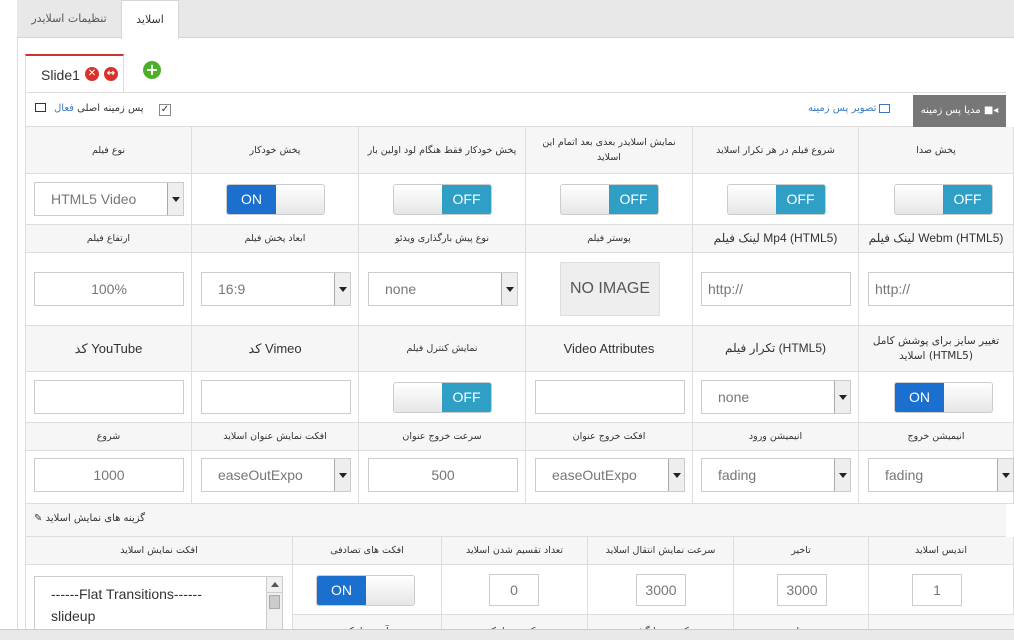  Describe the element at coordinates (904, 475) in the screenshot. I see `anim-out-value: fading` at that location.